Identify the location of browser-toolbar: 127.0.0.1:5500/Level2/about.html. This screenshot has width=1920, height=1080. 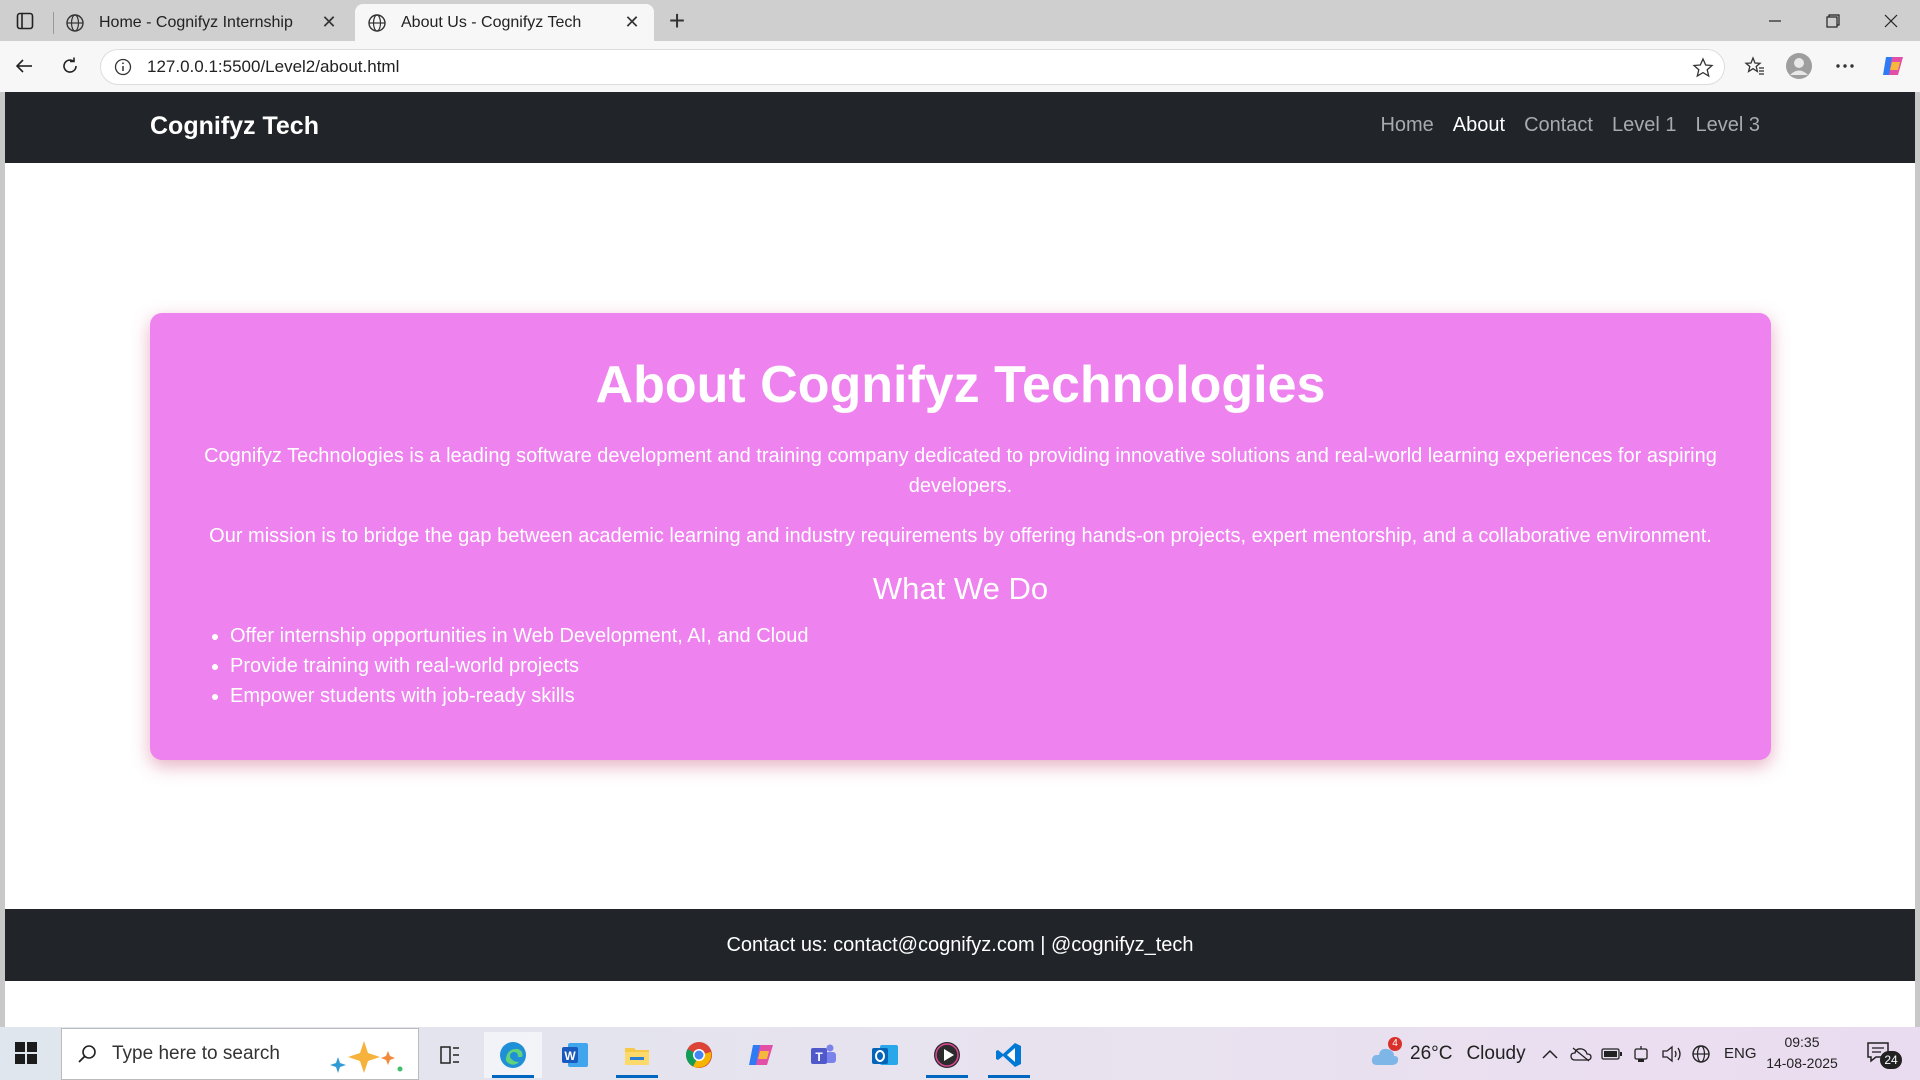
(960, 66).